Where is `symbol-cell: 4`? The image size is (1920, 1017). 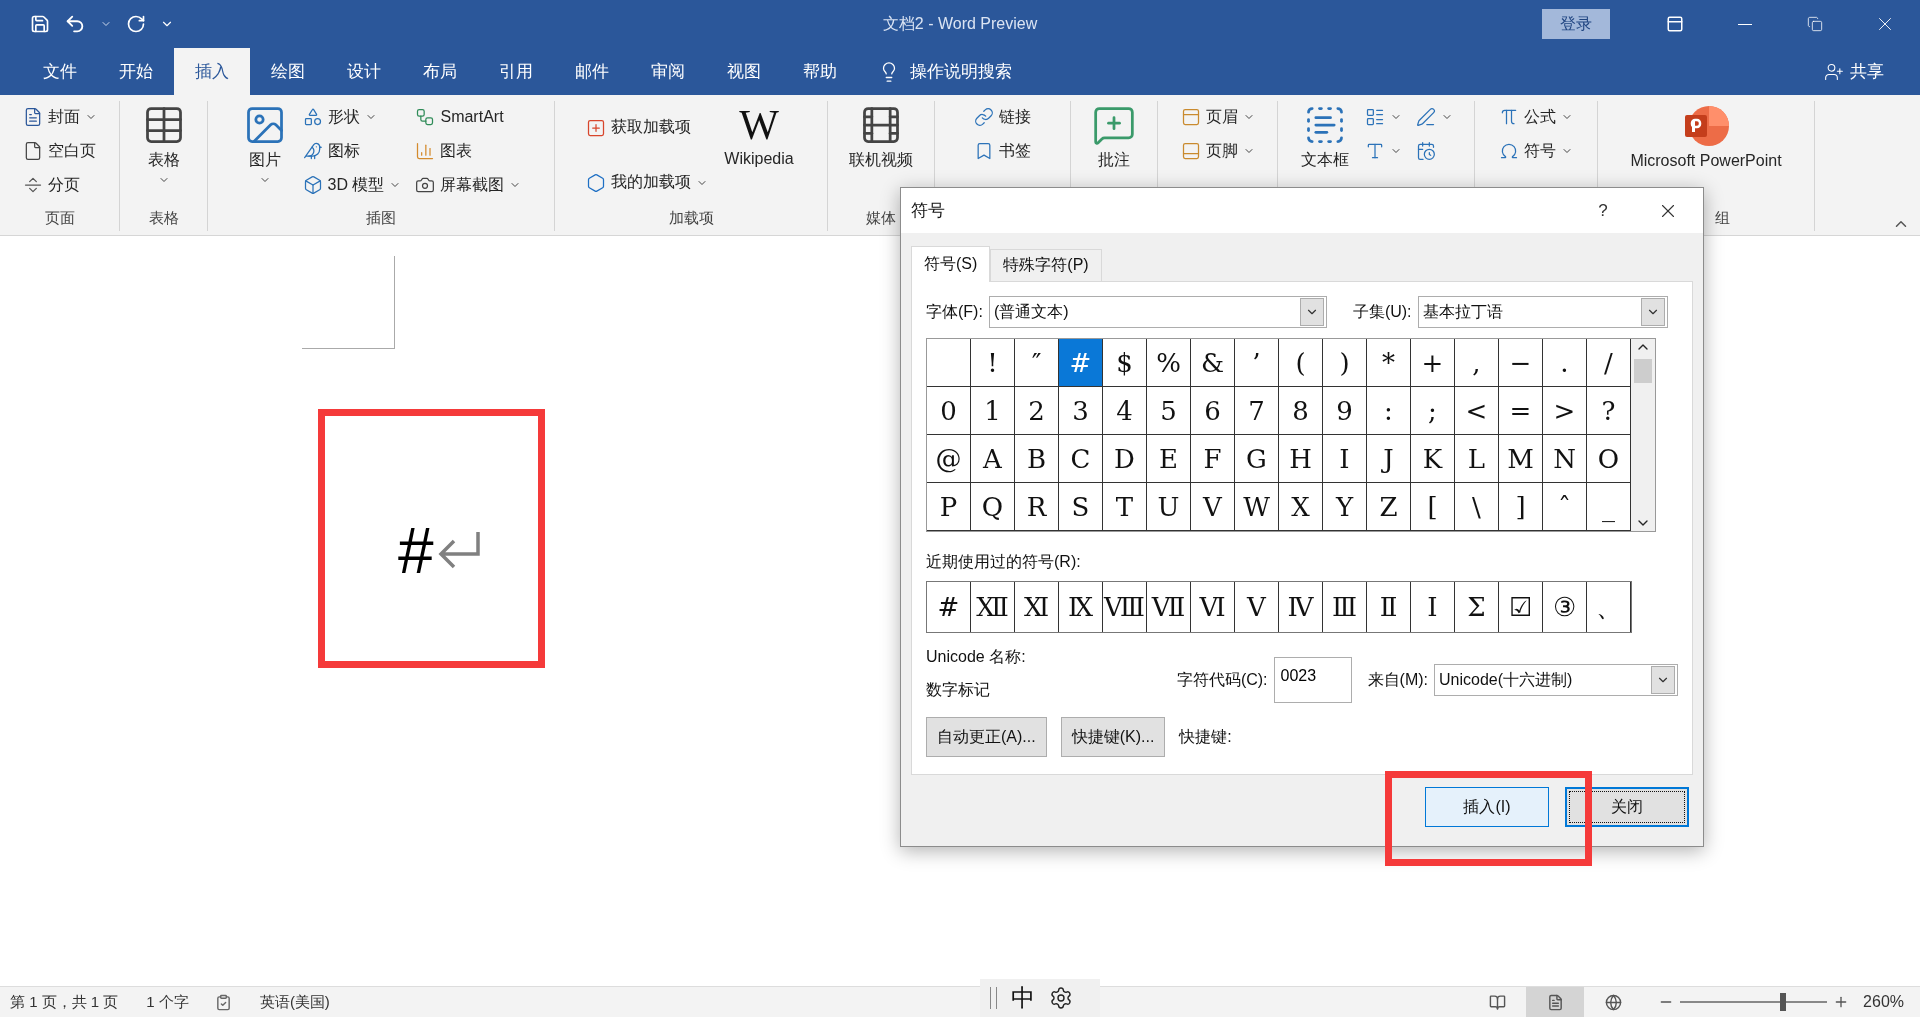
symbol-cell: 4 is located at coordinates (1125, 411).